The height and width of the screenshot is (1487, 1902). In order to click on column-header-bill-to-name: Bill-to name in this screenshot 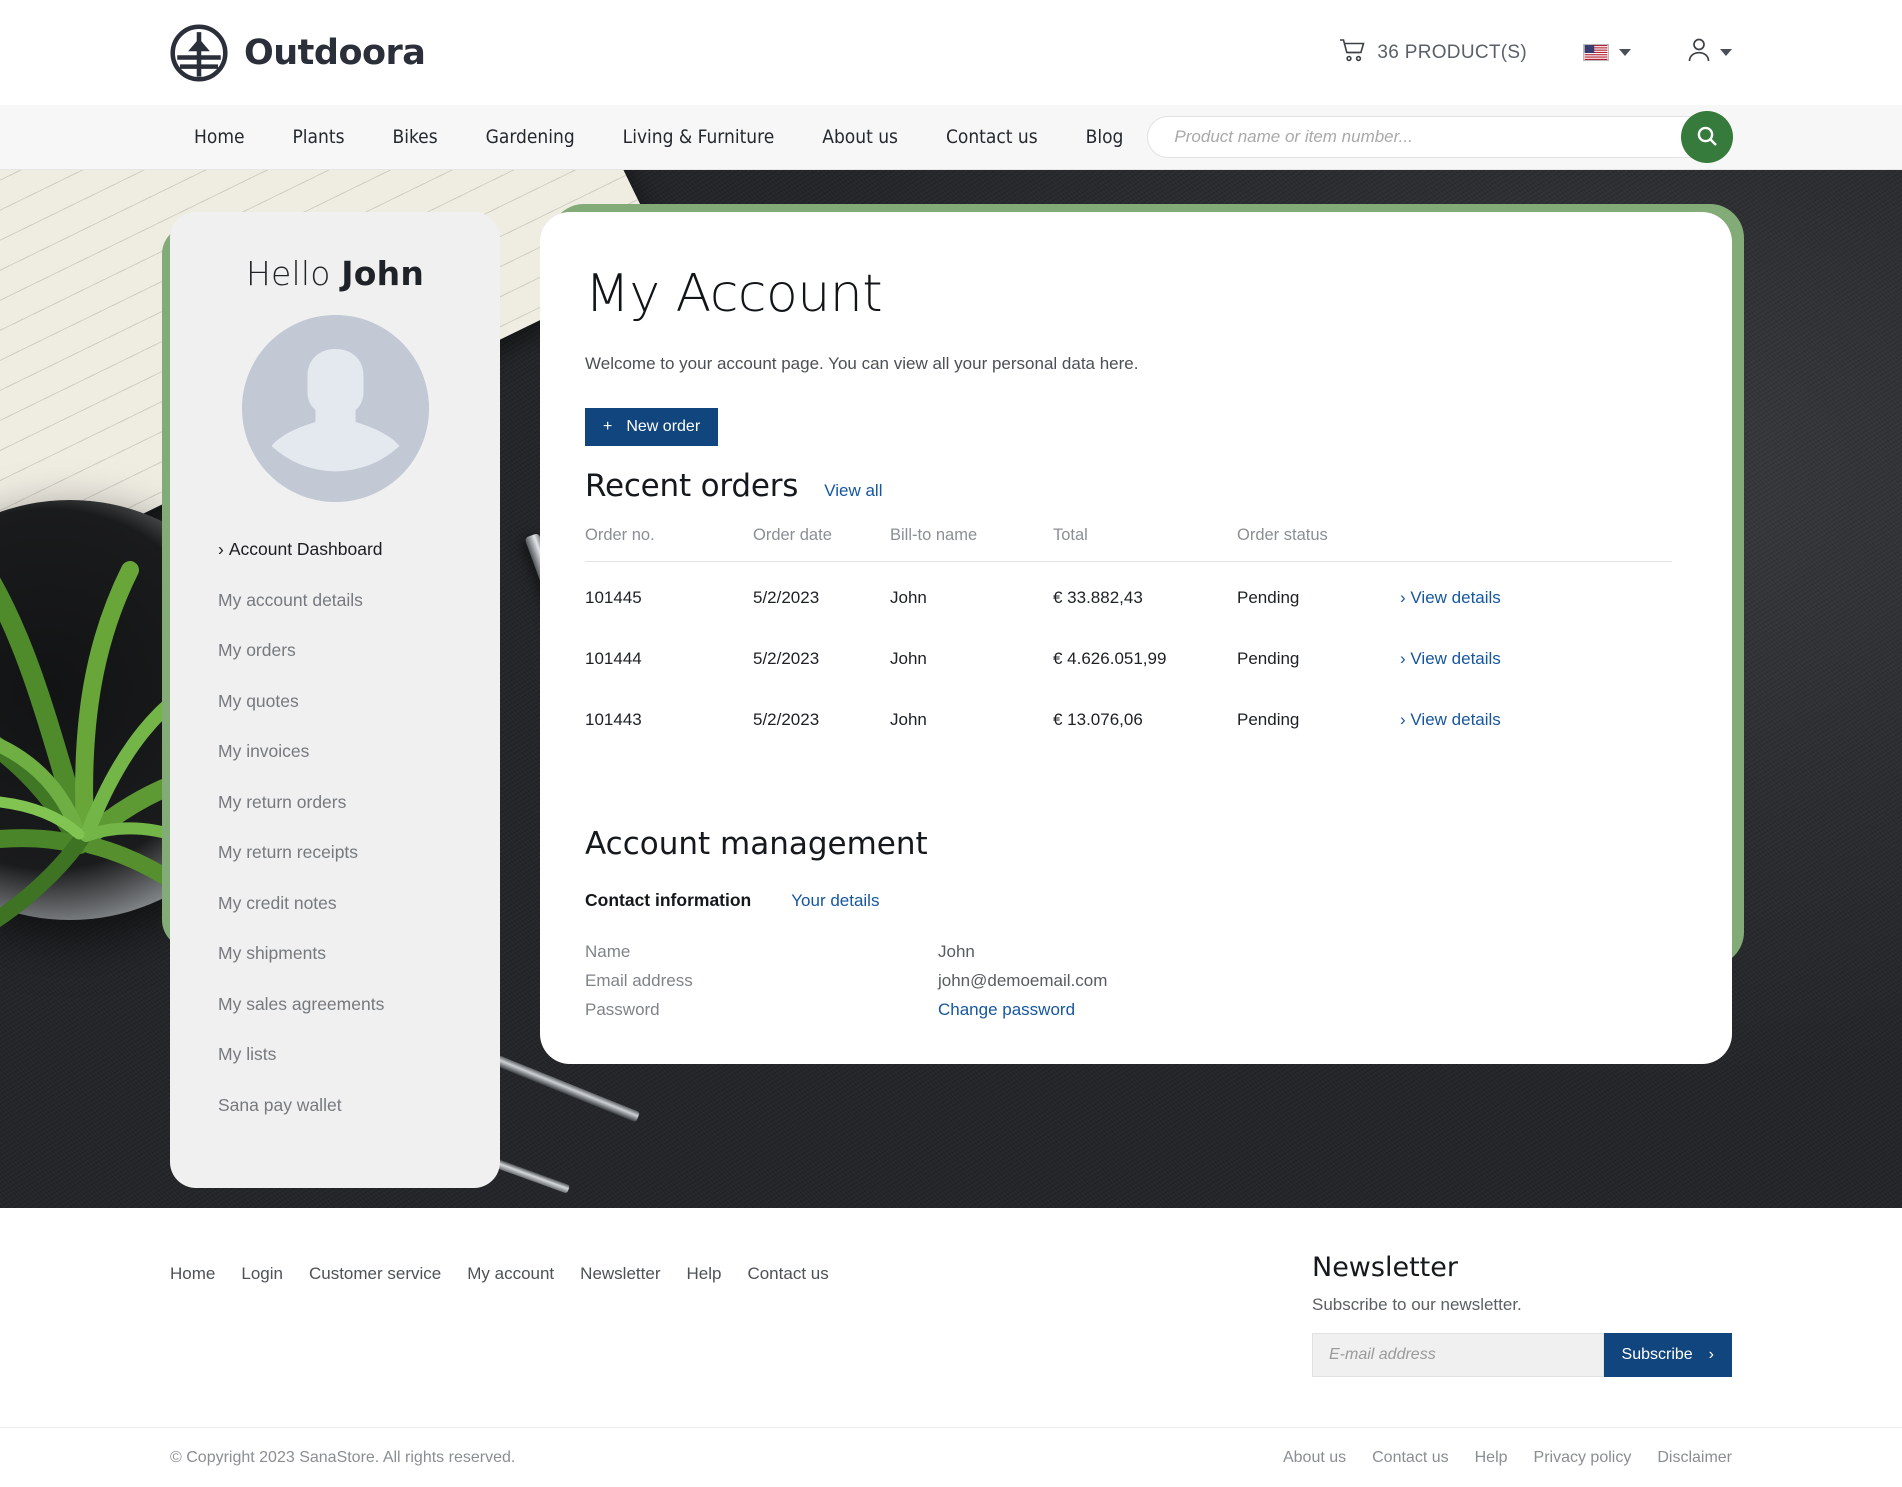, I will do `click(971, 544)`.